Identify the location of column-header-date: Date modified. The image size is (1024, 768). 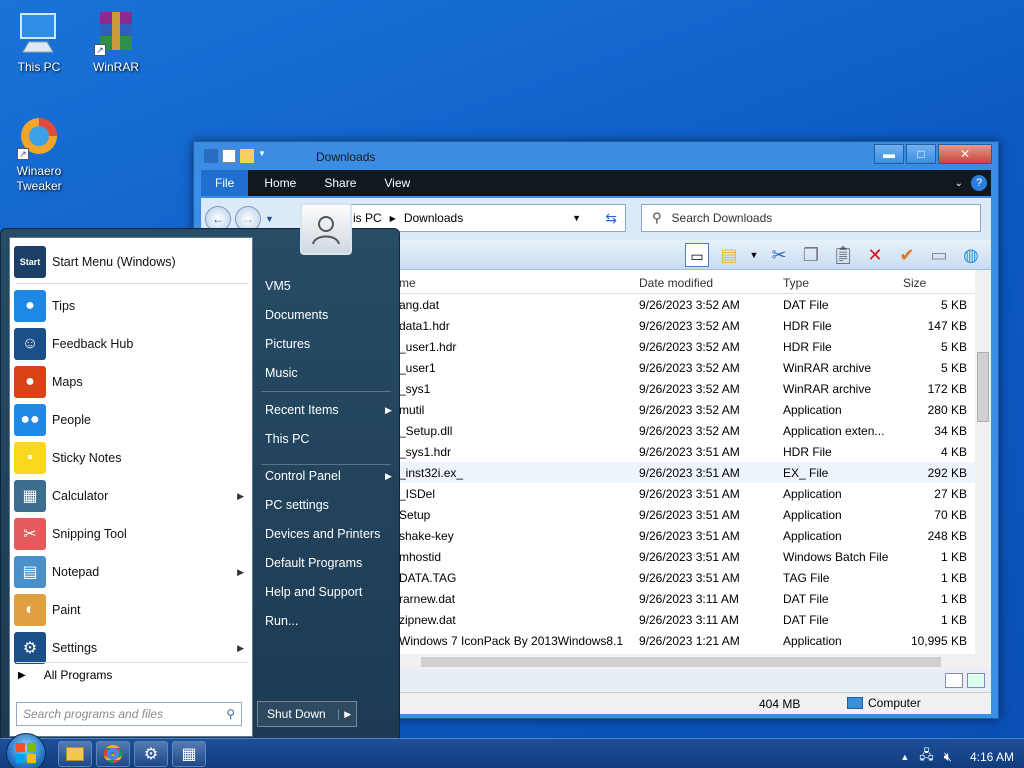
(676, 283).